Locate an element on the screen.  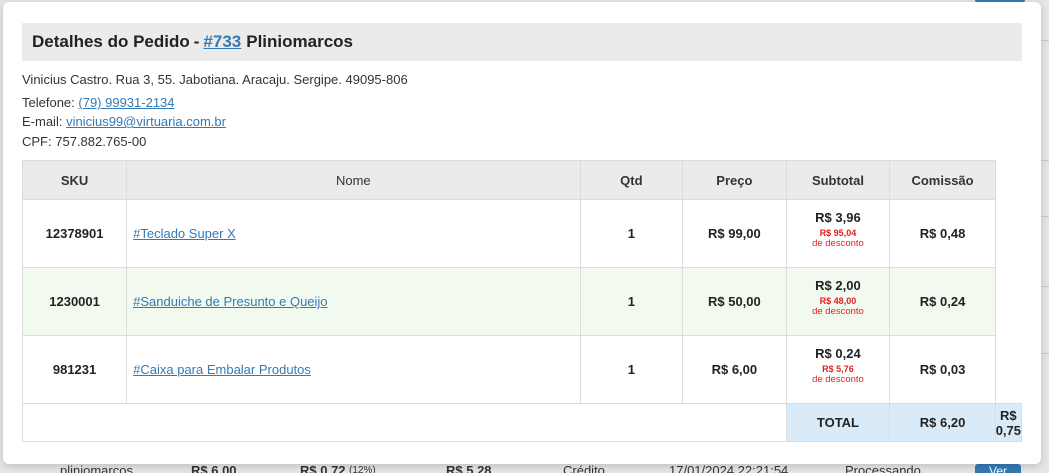
table-header-row: SKU Nome Qtd Preço Subtotal Comissão is located at coordinates (521, 180).